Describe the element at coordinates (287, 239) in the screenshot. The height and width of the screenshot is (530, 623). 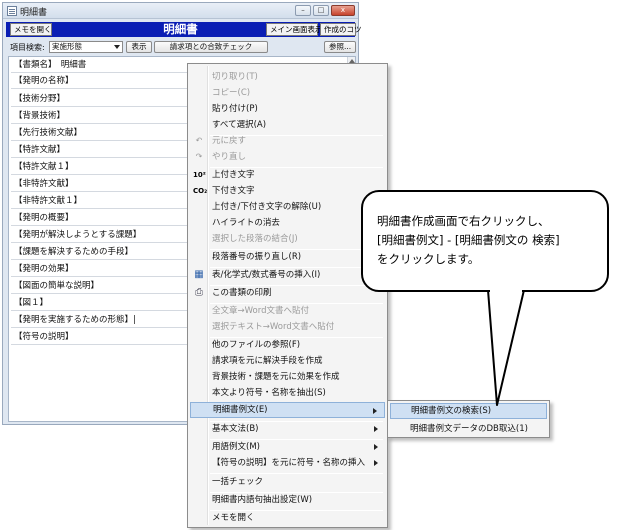
I see `menu-item-merge-paragraphs: 選択した段落の結合(J)` at that location.